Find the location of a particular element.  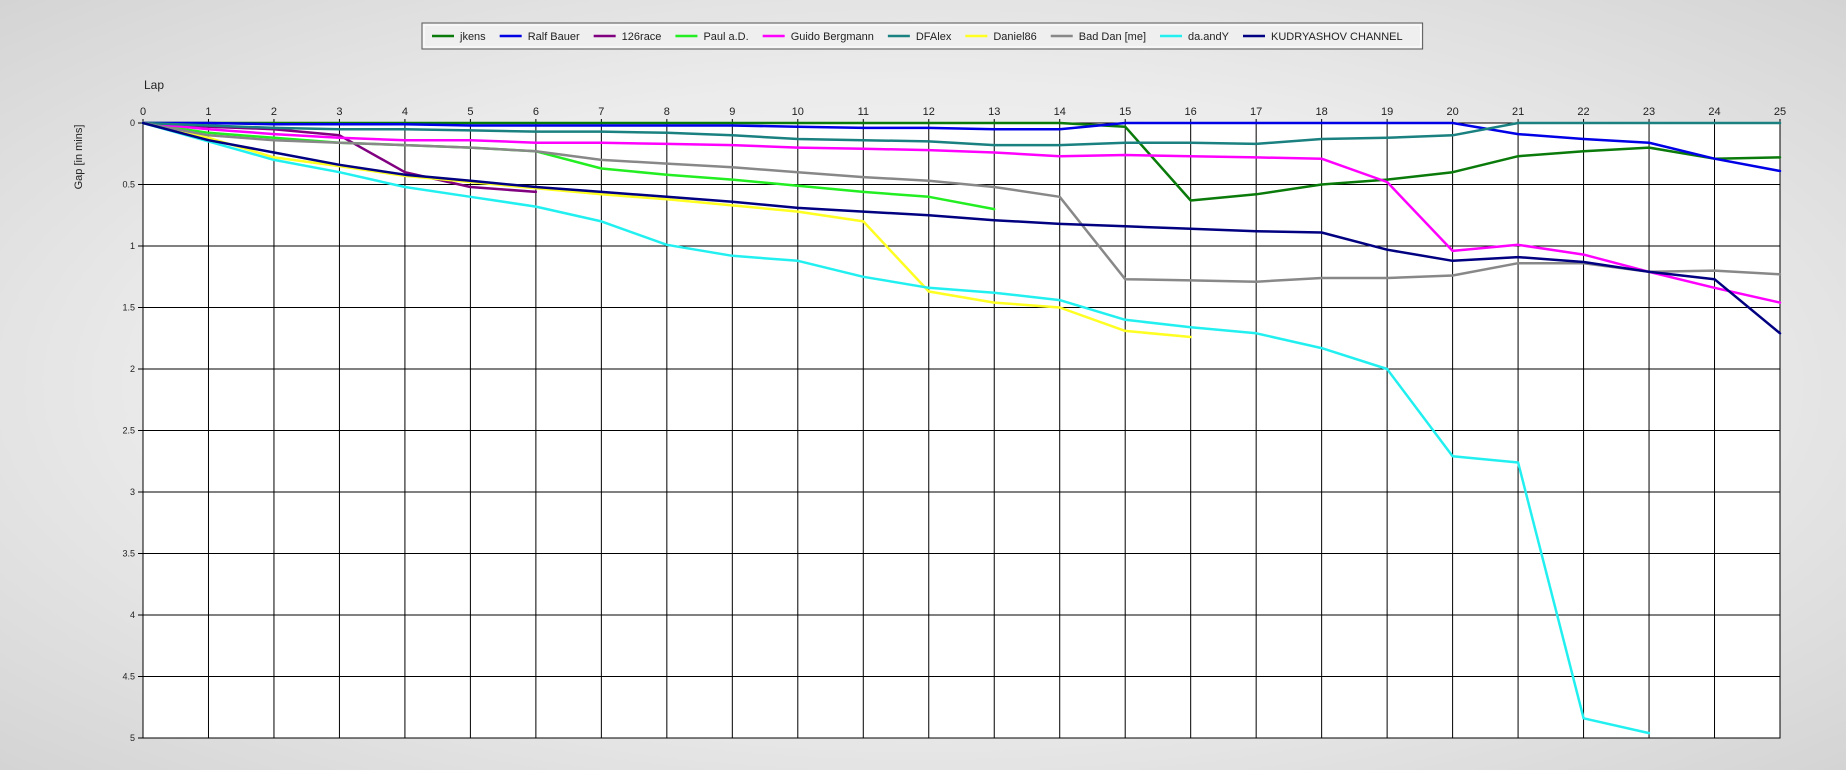

y-tick-label: 0.5 is located at coordinates (128, 185).